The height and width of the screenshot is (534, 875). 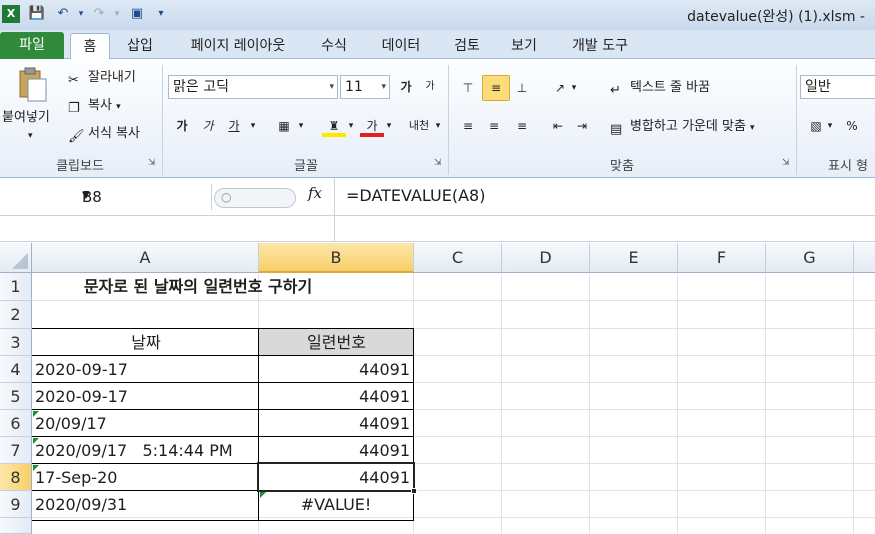 What do you see at coordinates (336, 342) in the screenshot?
I see `header-serial: 일련번호` at bounding box center [336, 342].